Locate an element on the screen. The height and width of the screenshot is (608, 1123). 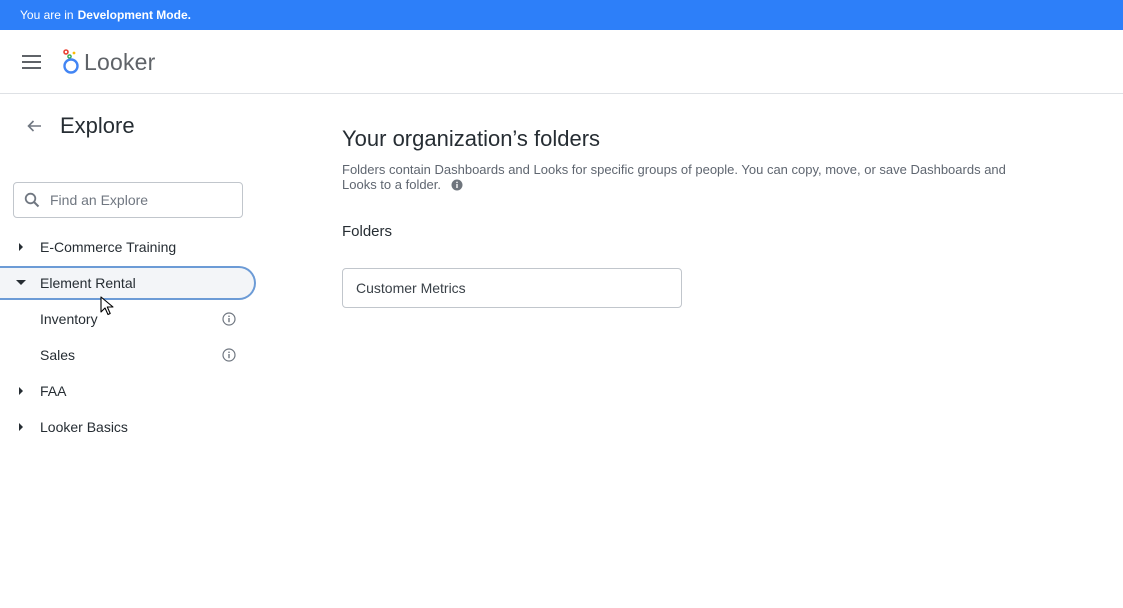
explore-item-label: Sales is located at coordinates (58, 355).